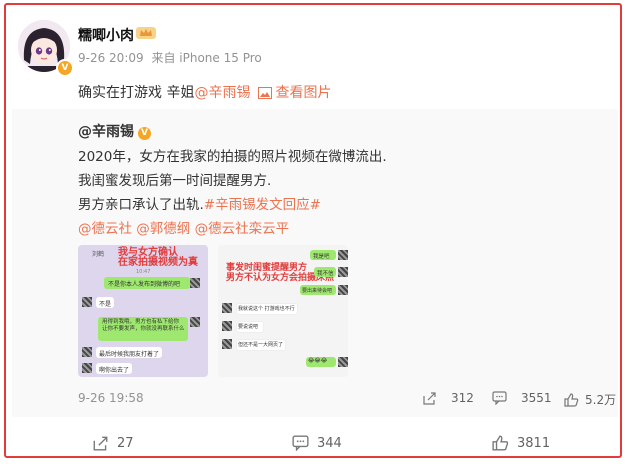  Describe the element at coordinates (105, 304) in the screenshot. I see `chat-message-2: 不是` at that location.